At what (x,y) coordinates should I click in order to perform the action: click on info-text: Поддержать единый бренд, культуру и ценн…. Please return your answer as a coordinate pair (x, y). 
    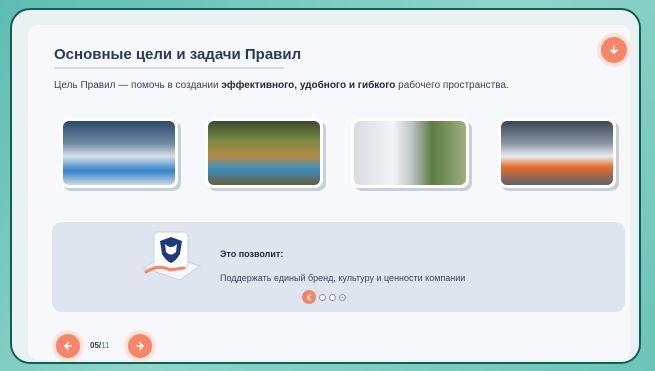
    Looking at the image, I should click on (343, 278).